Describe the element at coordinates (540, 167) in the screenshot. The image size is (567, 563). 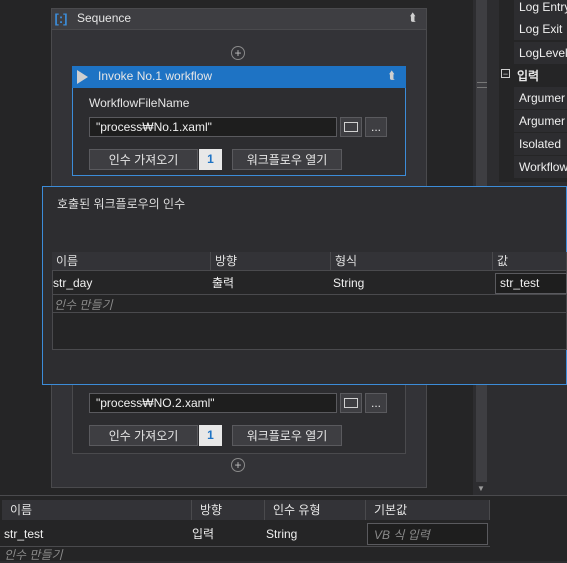
I see `property-workflow-file: Workflow` at that location.